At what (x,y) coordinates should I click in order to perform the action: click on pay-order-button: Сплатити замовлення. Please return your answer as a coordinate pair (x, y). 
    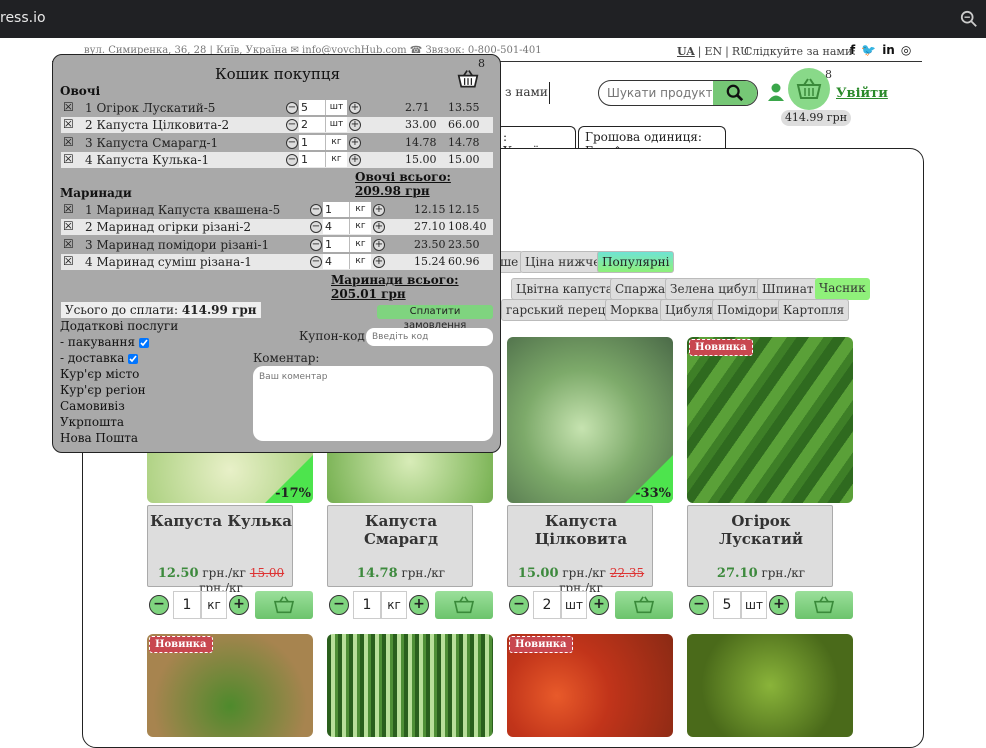
    Looking at the image, I should click on (435, 318).